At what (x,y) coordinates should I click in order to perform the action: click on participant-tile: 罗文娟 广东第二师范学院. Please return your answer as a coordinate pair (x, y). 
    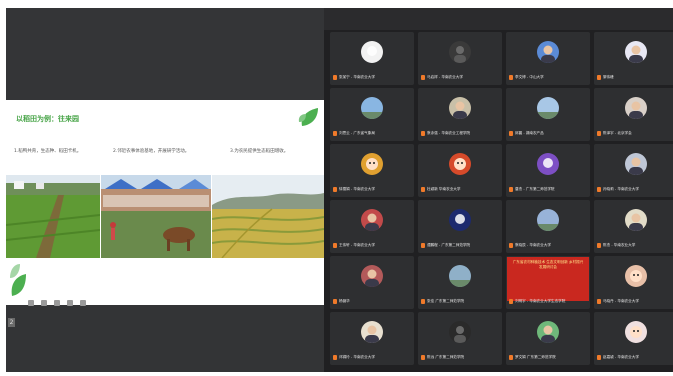
    Looking at the image, I should click on (548, 338).